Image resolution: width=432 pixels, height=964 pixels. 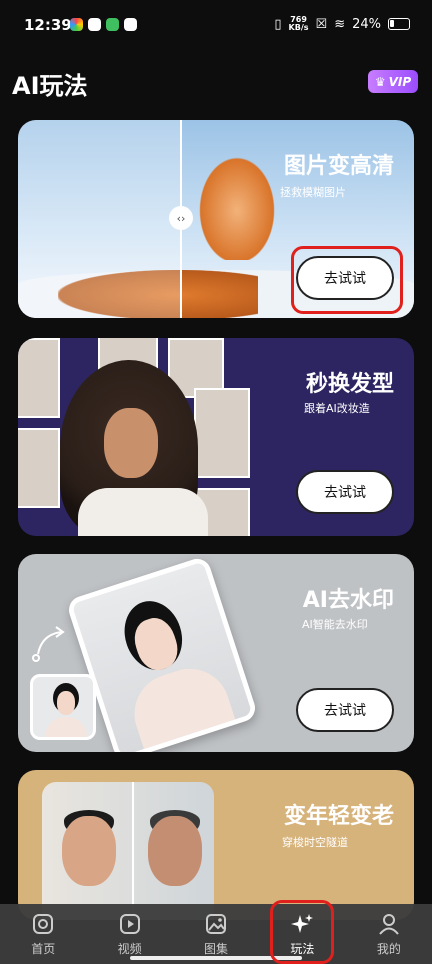 What do you see at coordinates (400, 81) in the screenshot?
I see `vip-label: VIP` at bounding box center [400, 81].